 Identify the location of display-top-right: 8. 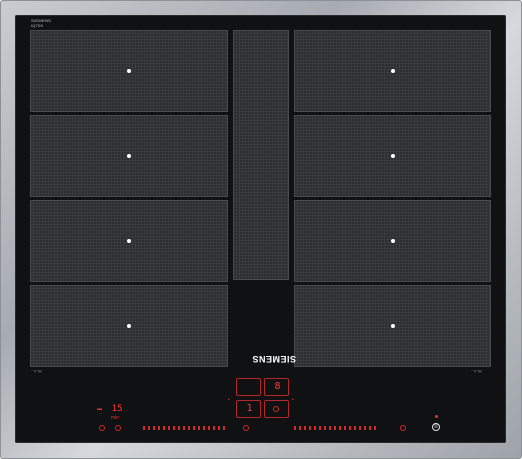
(276, 387).